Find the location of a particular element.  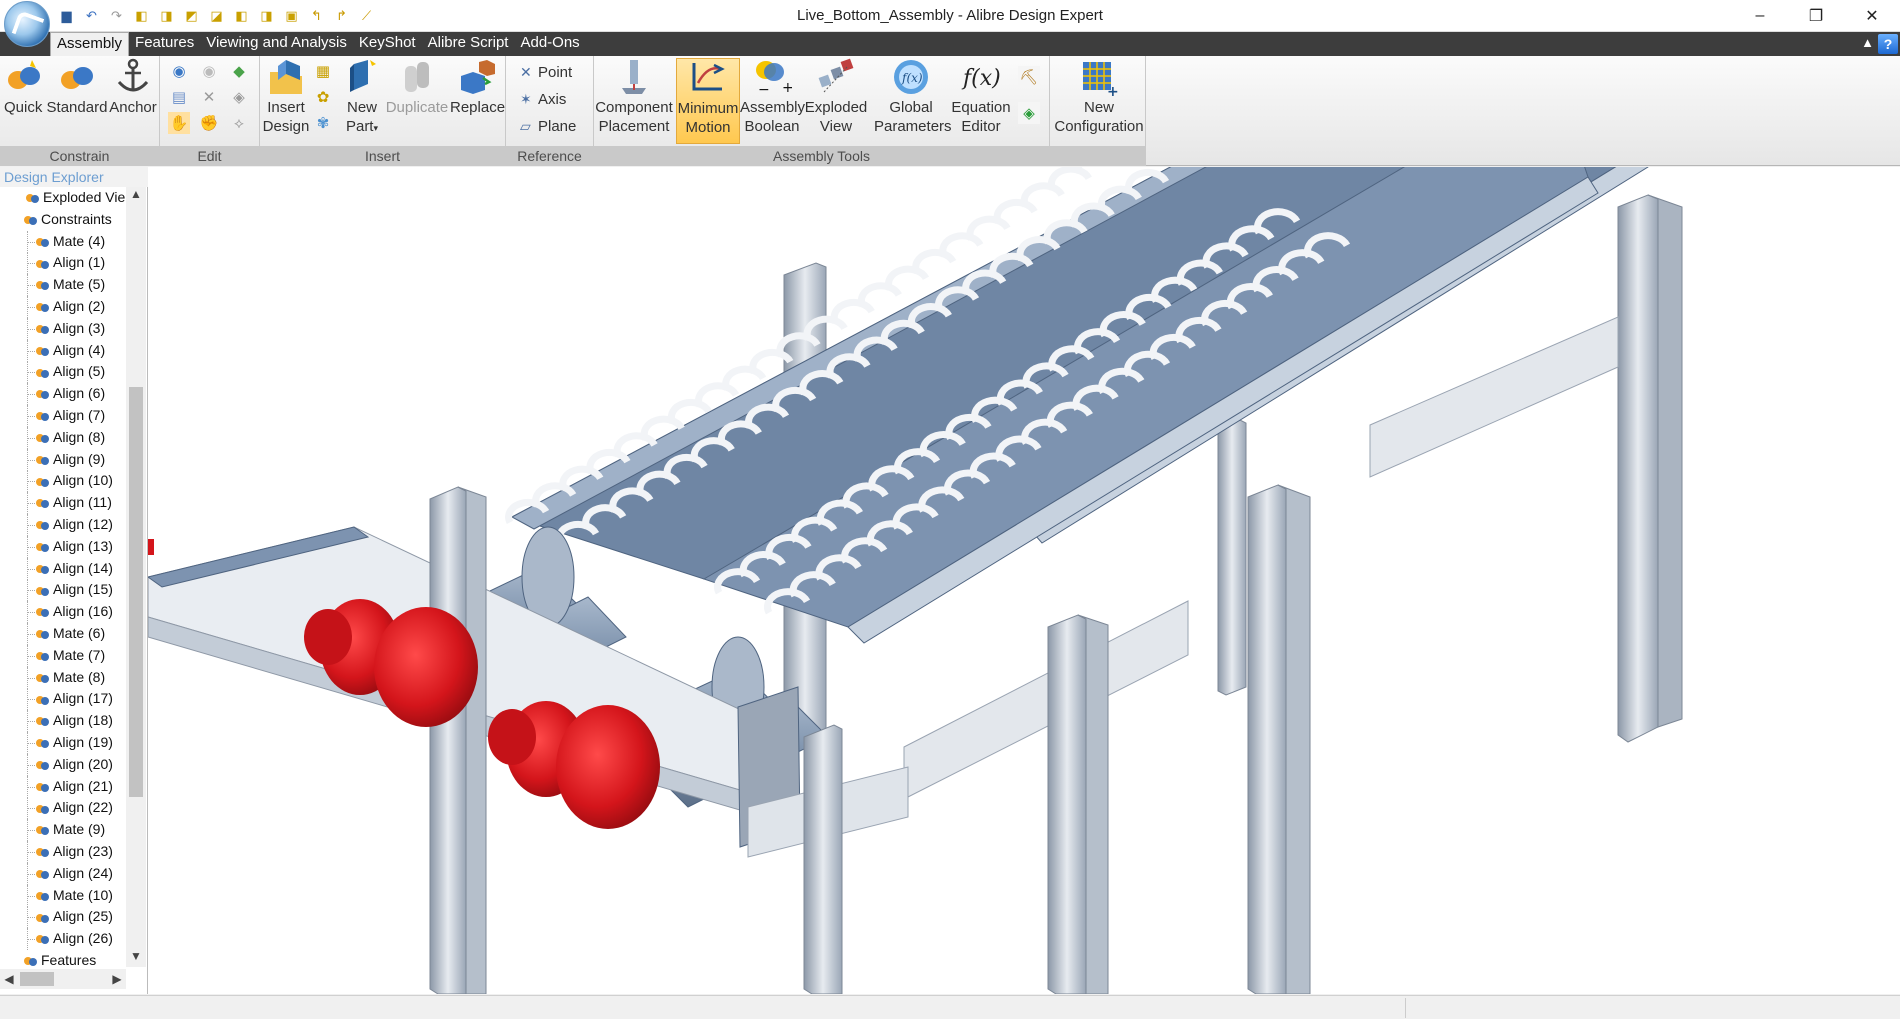

tab-assembly: Assembly is located at coordinates (90, 44).